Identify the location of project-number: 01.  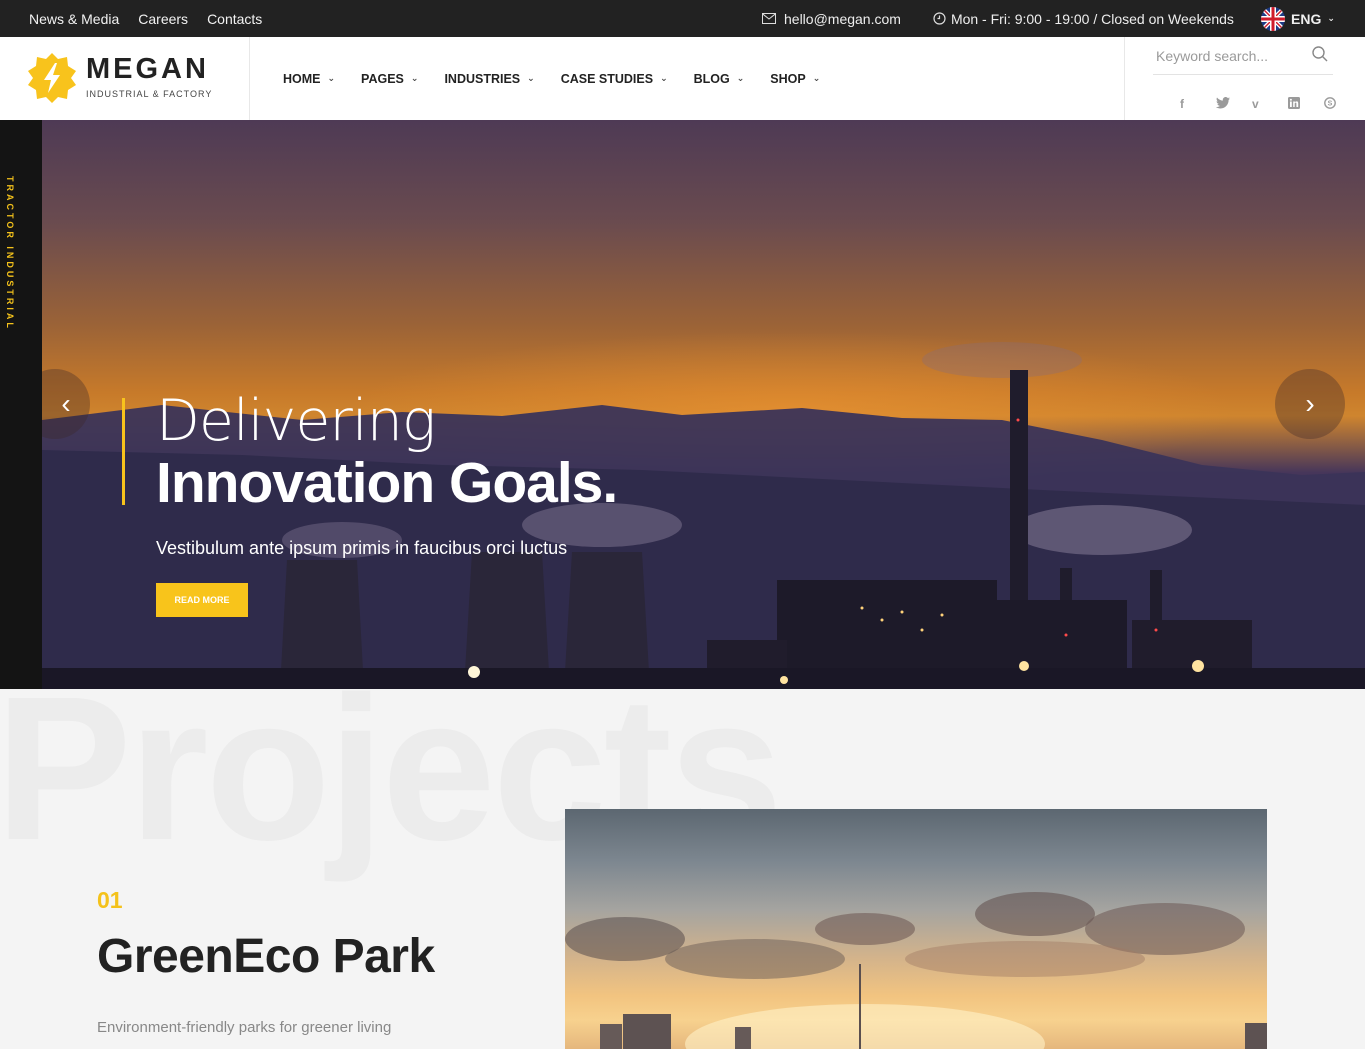
(110, 900).